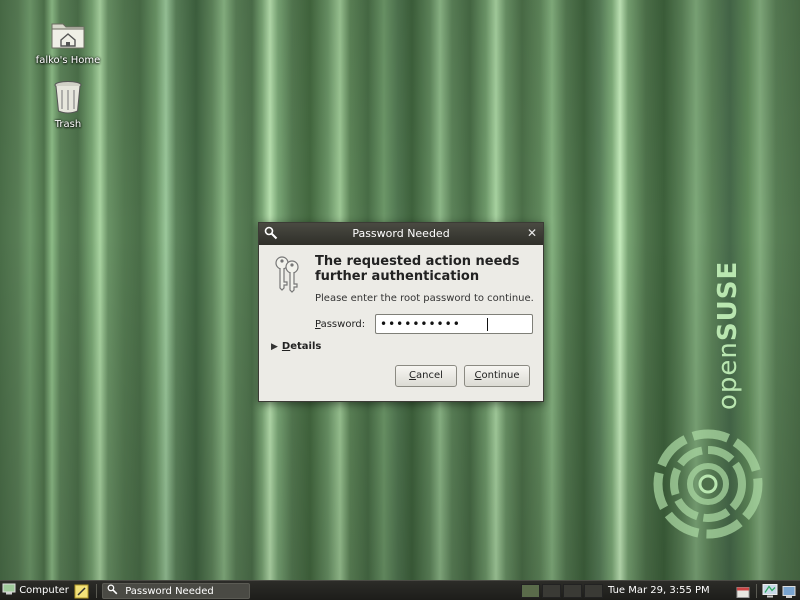  I want to click on label-rest: ontinue, so click(500, 375).